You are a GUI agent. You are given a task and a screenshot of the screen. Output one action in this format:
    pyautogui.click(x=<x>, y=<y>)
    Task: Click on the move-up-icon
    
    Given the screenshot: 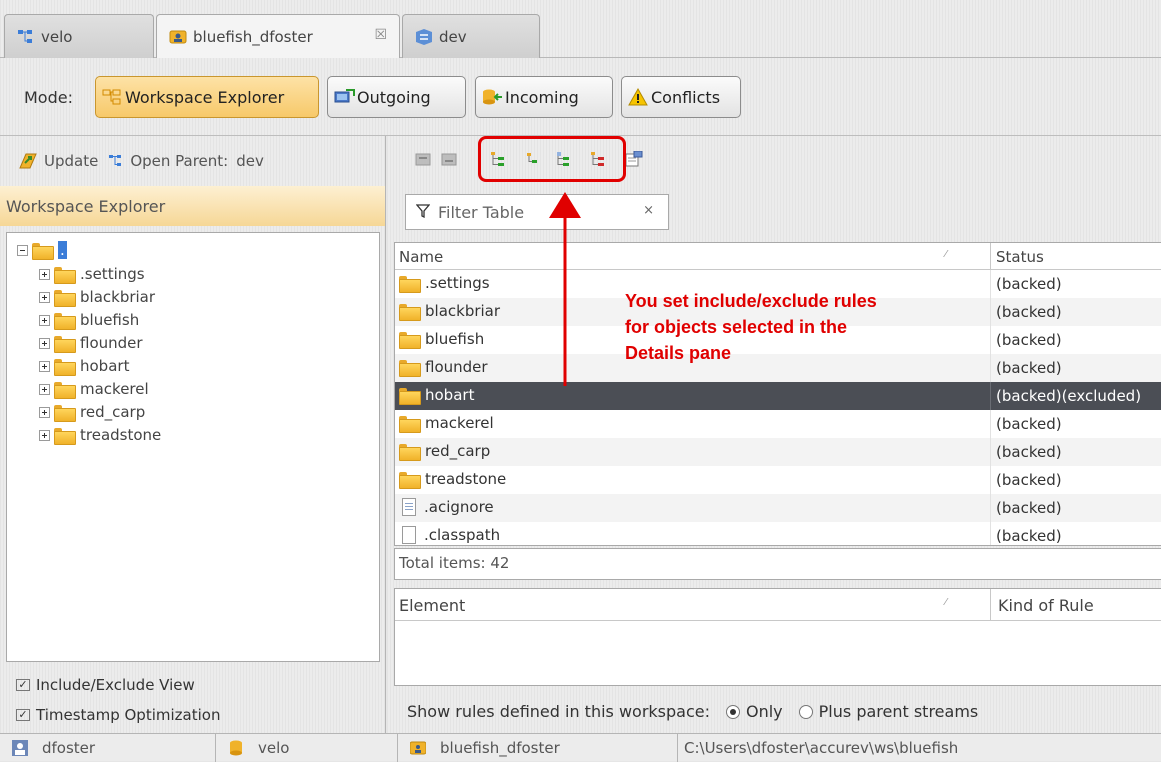 What is the action you would take?
    pyautogui.click(x=423, y=159)
    